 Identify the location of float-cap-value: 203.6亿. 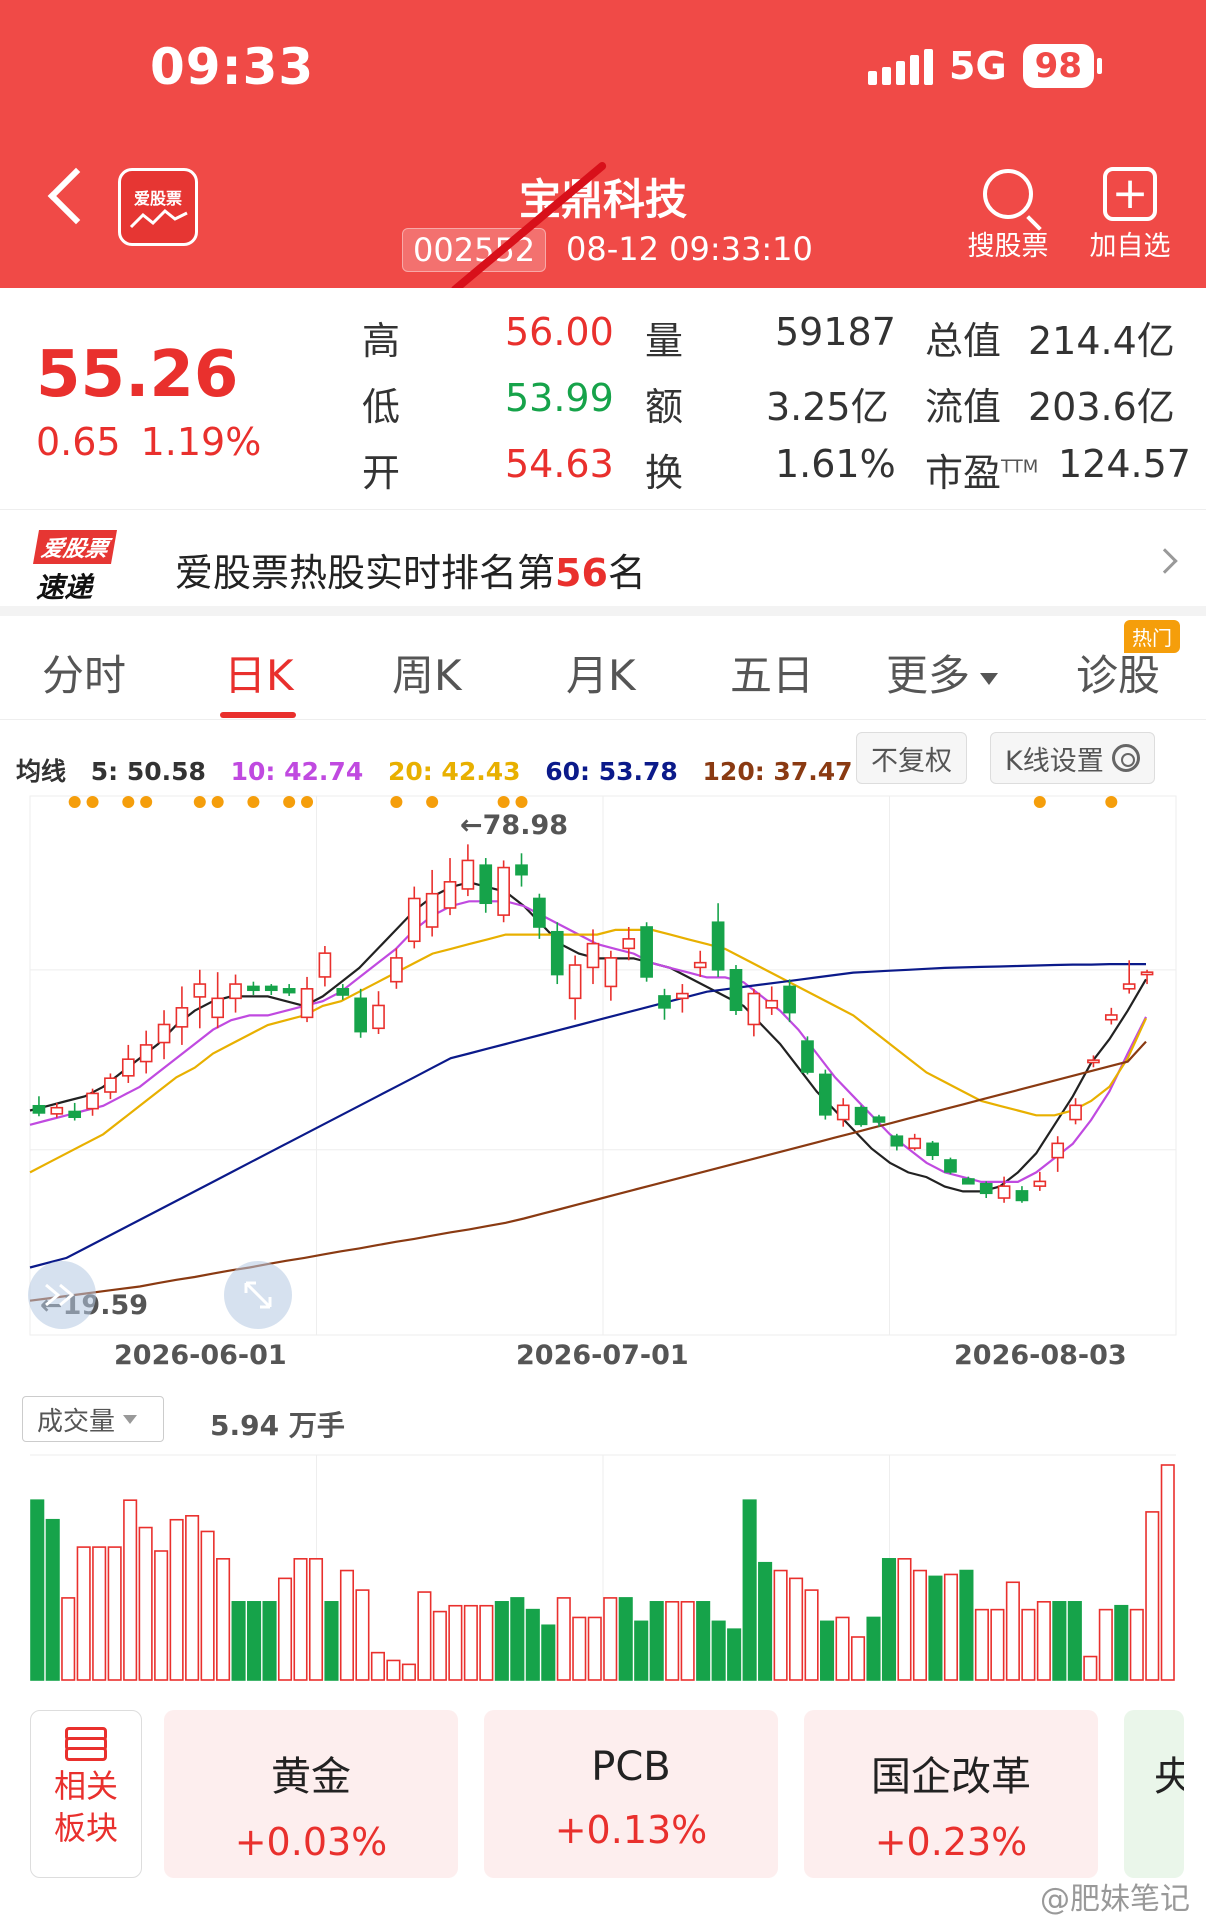
(1101, 407).